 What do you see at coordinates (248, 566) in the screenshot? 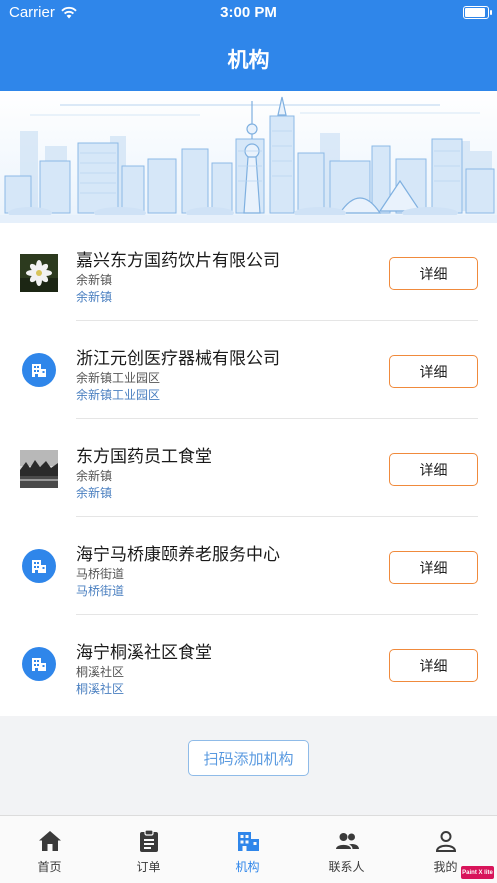
I see `organization-row: 海宁马桥康颐养老服务中心 马桥街道 马桥街道 详细` at bounding box center [248, 566].